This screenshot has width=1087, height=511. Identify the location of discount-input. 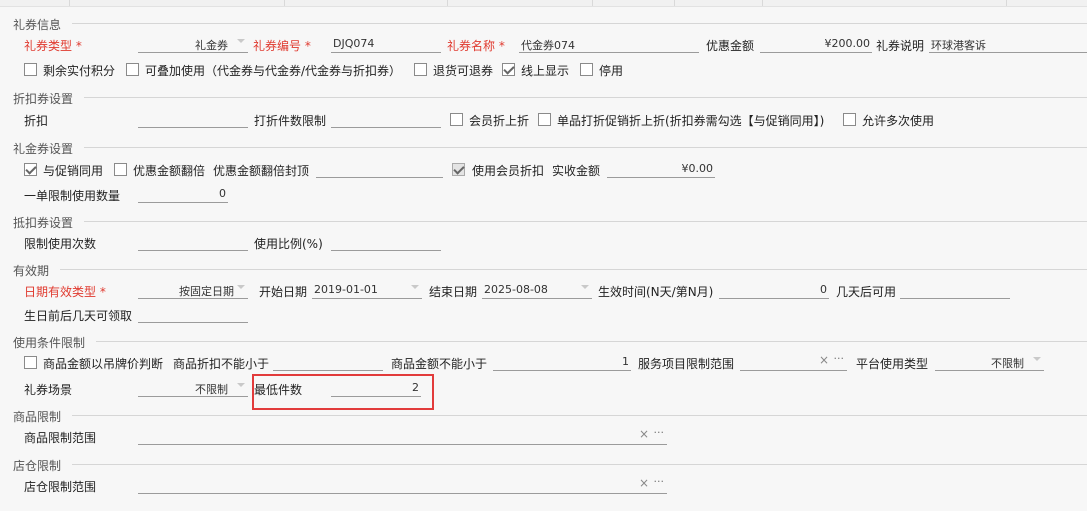
(193, 119).